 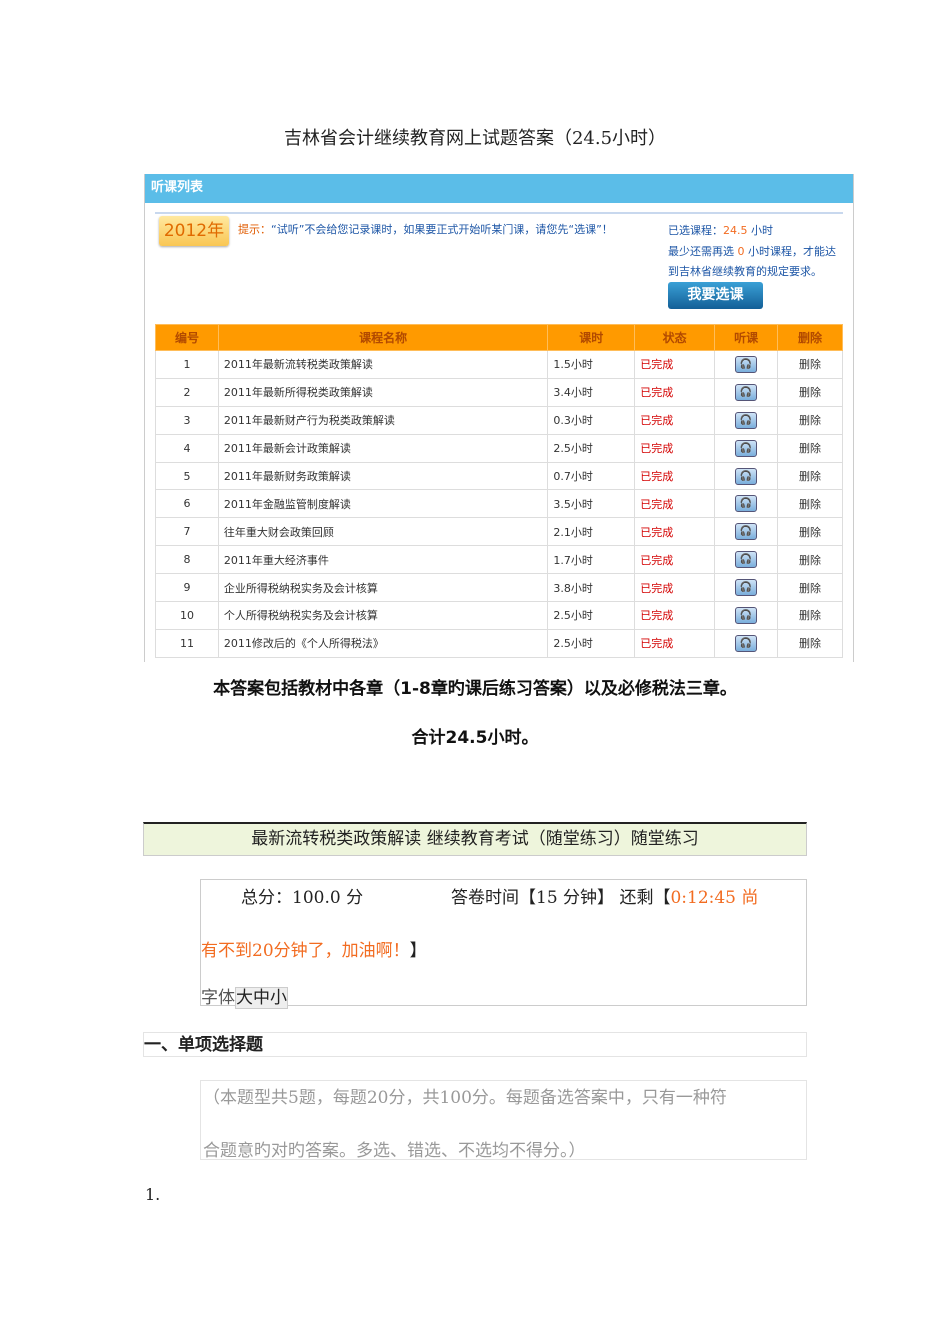 I want to click on course-name: 2011年最新所得税类政策解读, so click(x=383, y=392).